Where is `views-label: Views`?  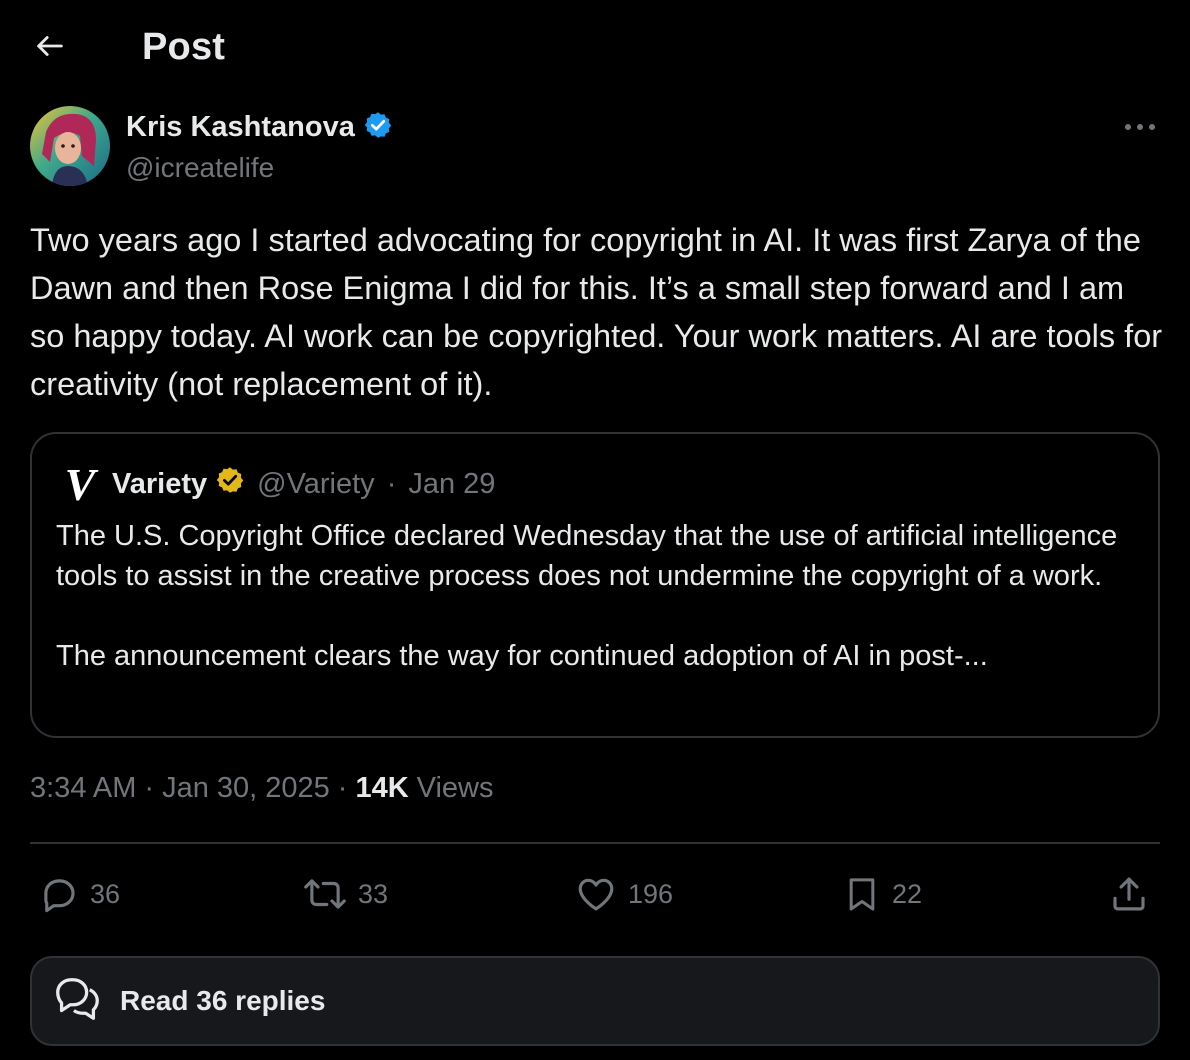
views-label: Views is located at coordinates (455, 788).